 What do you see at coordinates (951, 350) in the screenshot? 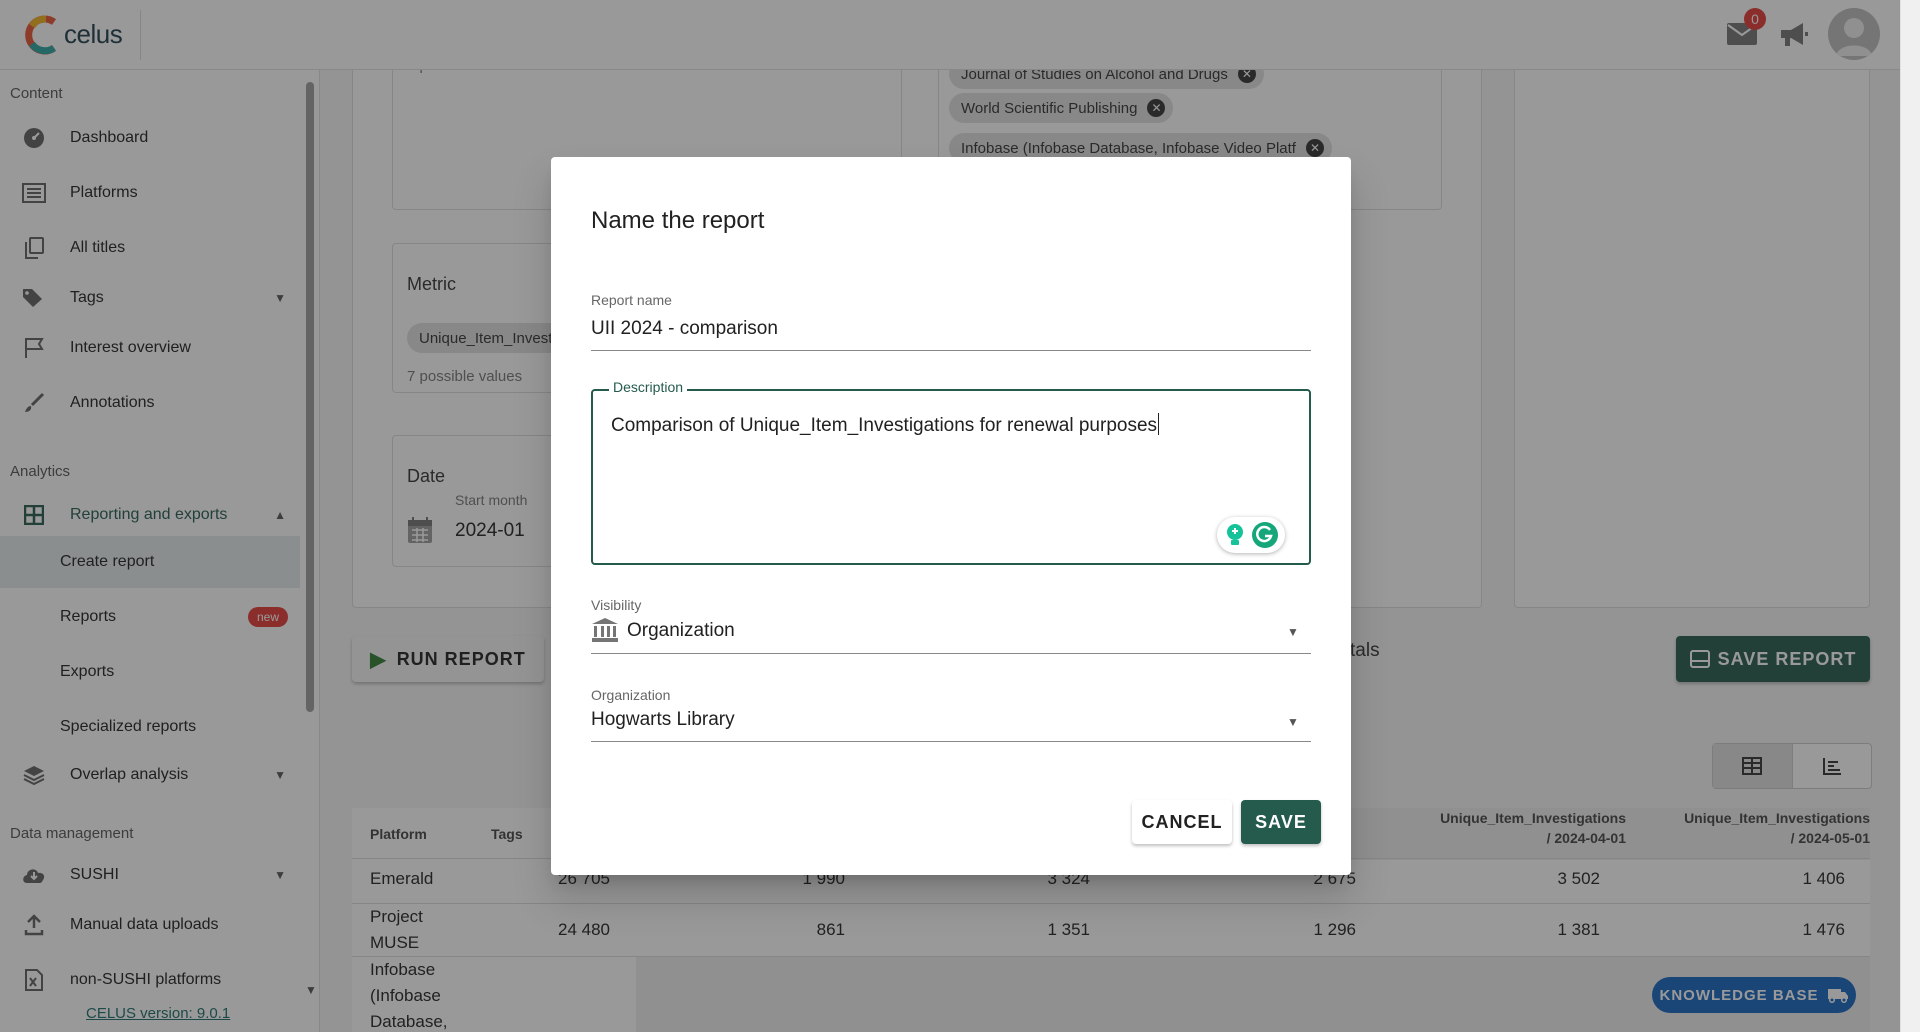
I see `report-name-underline` at bounding box center [951, 350].